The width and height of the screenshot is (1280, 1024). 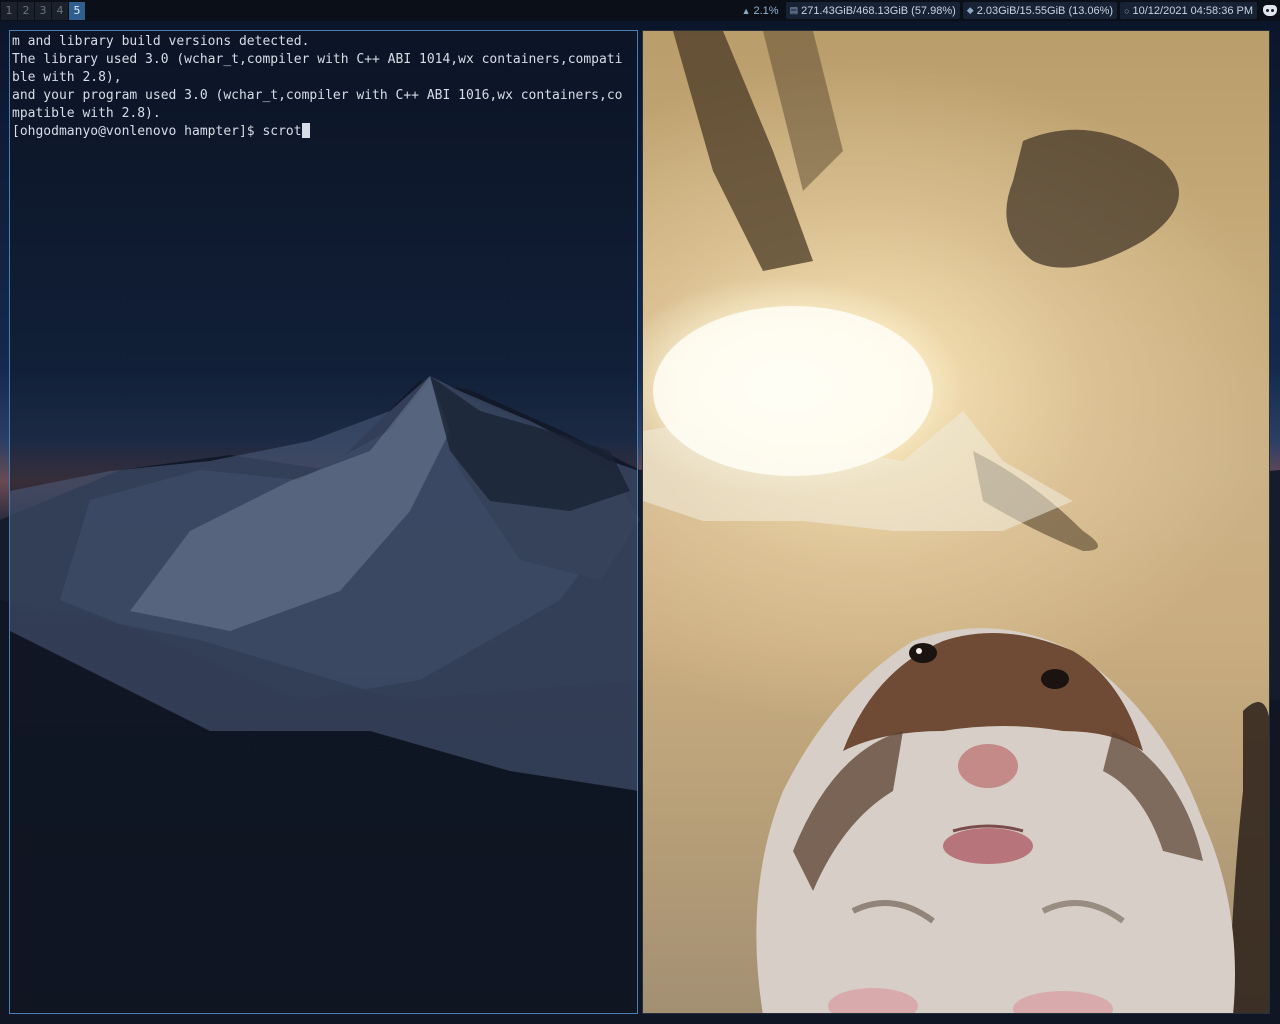 What do you see at coordinates (1270, 10) in the screenshot?
I see `discord-icon` at bounding box center [1270, 10].